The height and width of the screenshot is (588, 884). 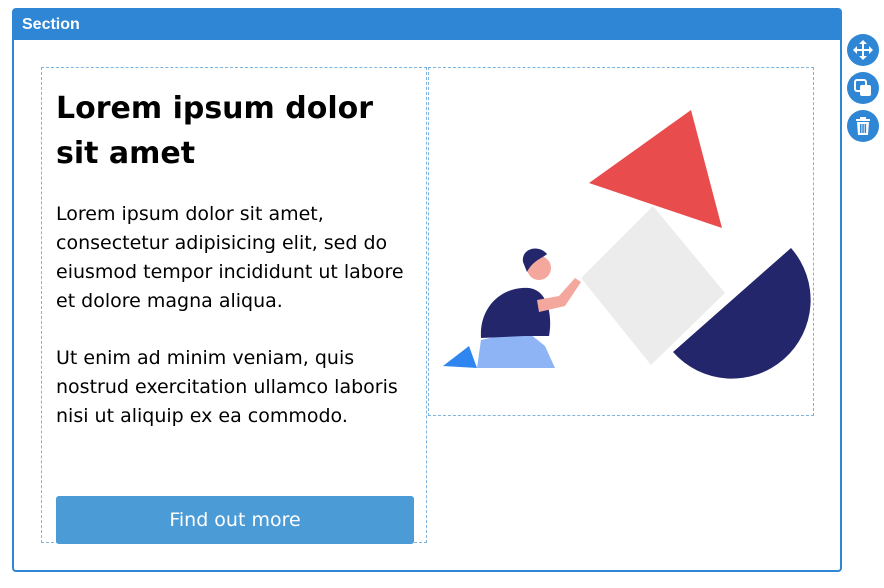 I want to click on arm, so click(x=559, y=295).